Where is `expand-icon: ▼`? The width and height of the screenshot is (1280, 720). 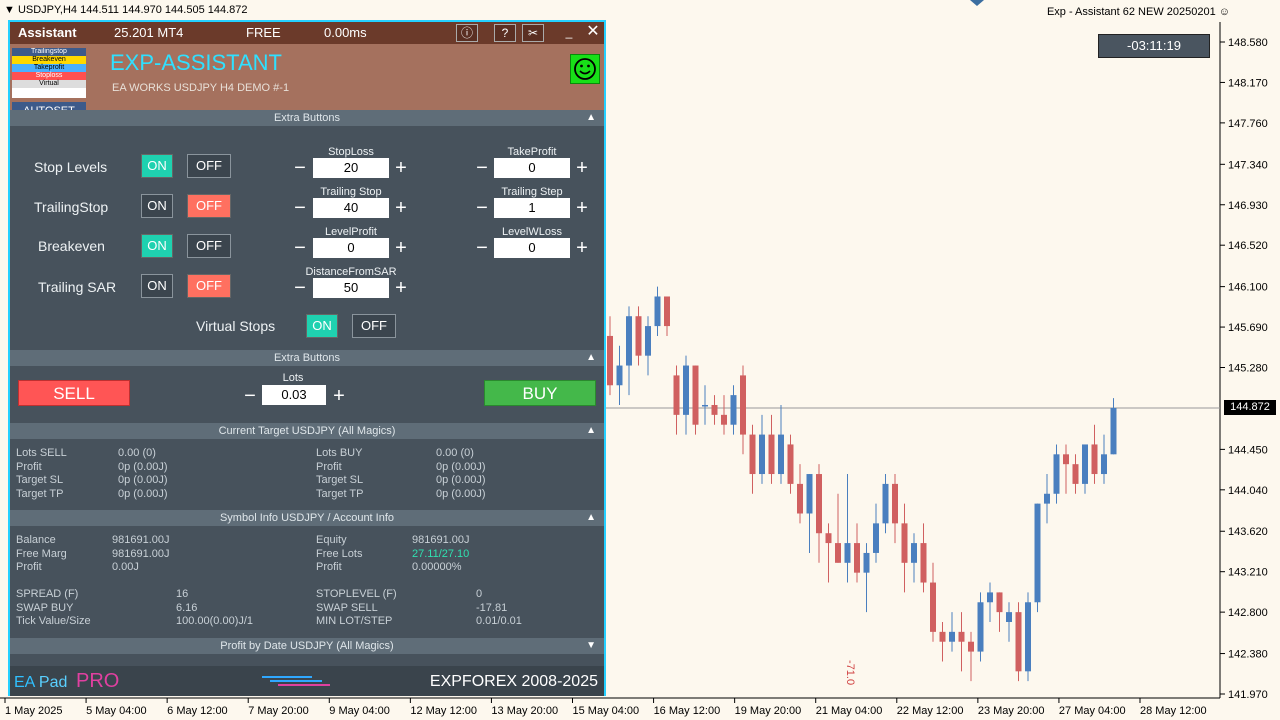
expand-icon: ▼ is located at coordinates (591, 646).